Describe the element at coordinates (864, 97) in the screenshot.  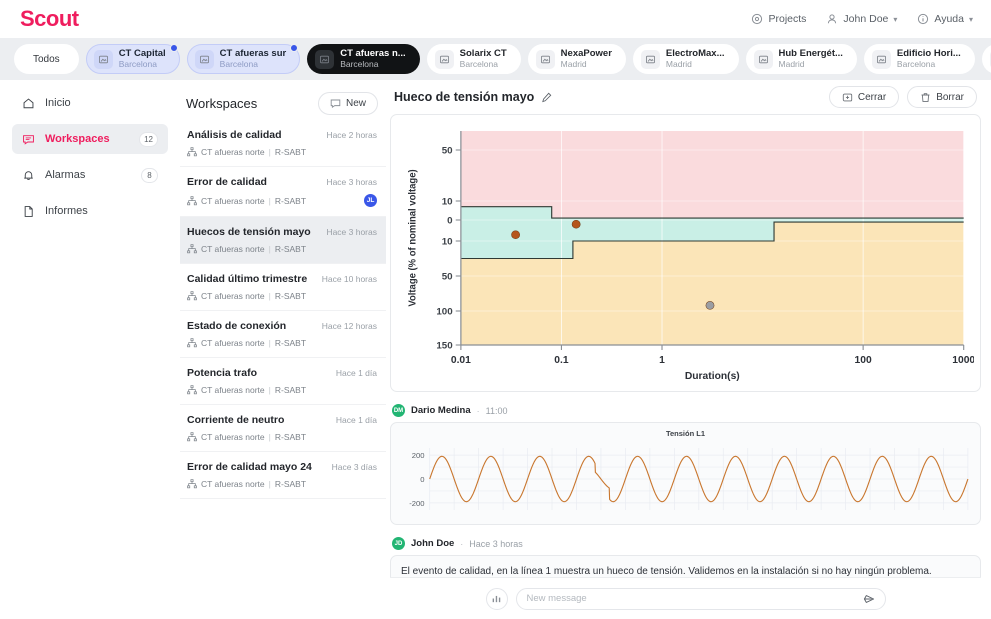
I see `close-workspace-button: Cerrar` at that location.